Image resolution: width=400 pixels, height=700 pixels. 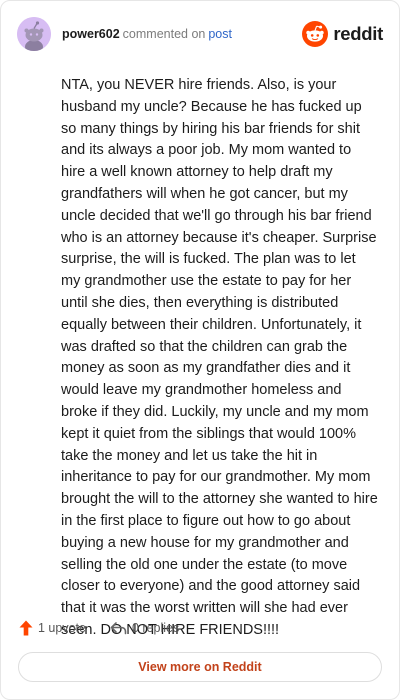 What do you see at coordinates (200, 667) in the screenshot?
I see `view-more-on-reddit-button: View more on Reddit` at bounding box center [200, 667].